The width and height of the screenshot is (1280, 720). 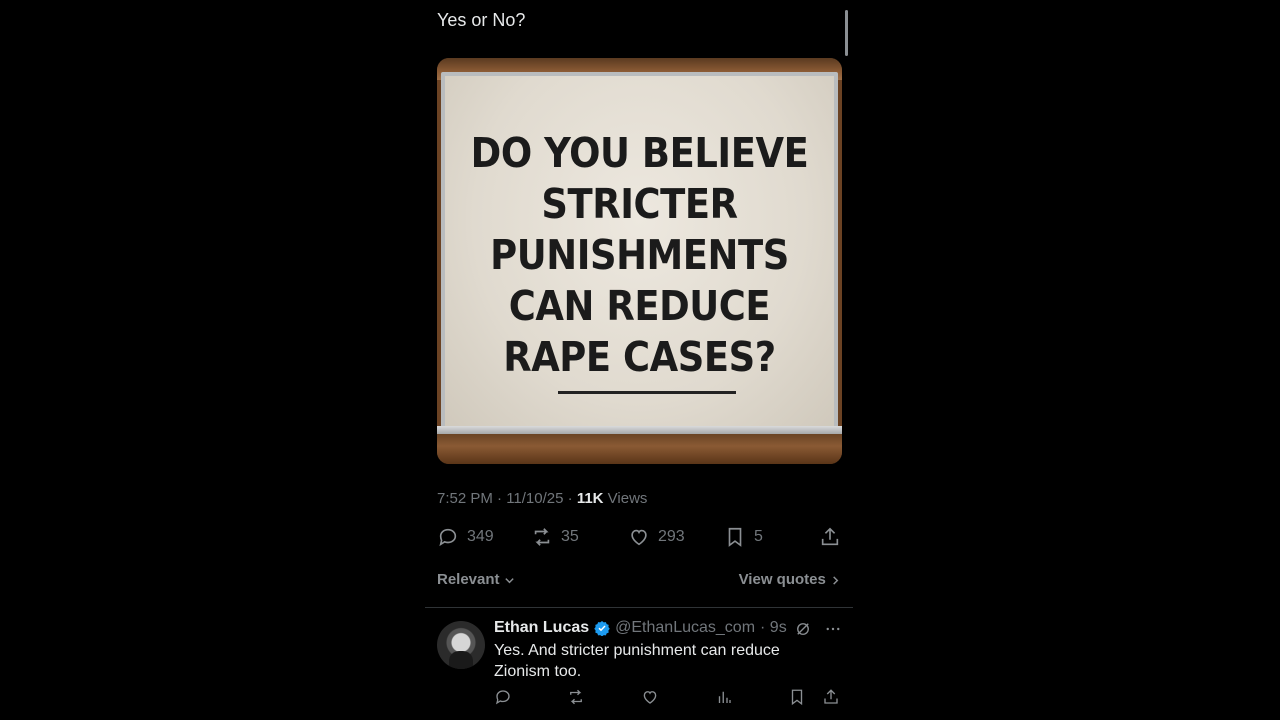 I want to click on reply-header: Ethan Lucas @EthanLucas_com · 9s, so click(x=640, y=628).